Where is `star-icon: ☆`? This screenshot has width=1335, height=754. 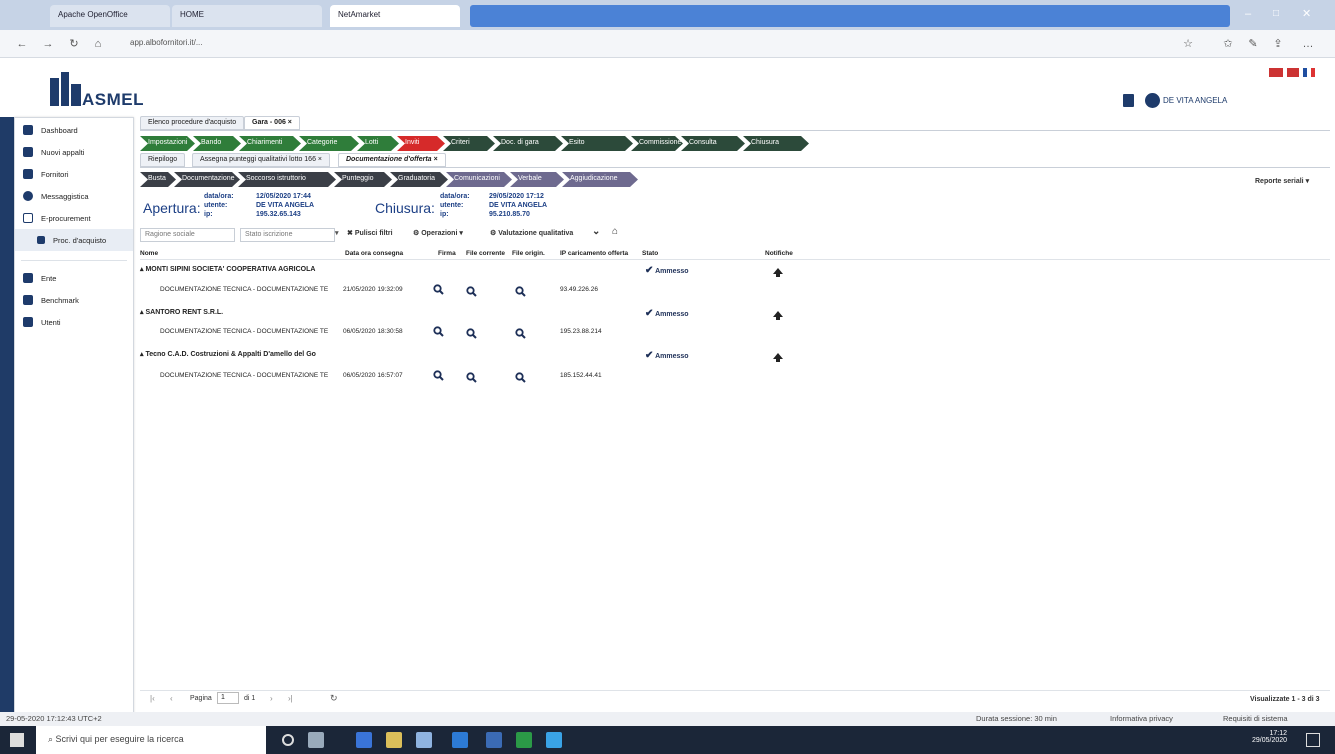 star-icon: ☆ is located at coordinates (1188, 44).